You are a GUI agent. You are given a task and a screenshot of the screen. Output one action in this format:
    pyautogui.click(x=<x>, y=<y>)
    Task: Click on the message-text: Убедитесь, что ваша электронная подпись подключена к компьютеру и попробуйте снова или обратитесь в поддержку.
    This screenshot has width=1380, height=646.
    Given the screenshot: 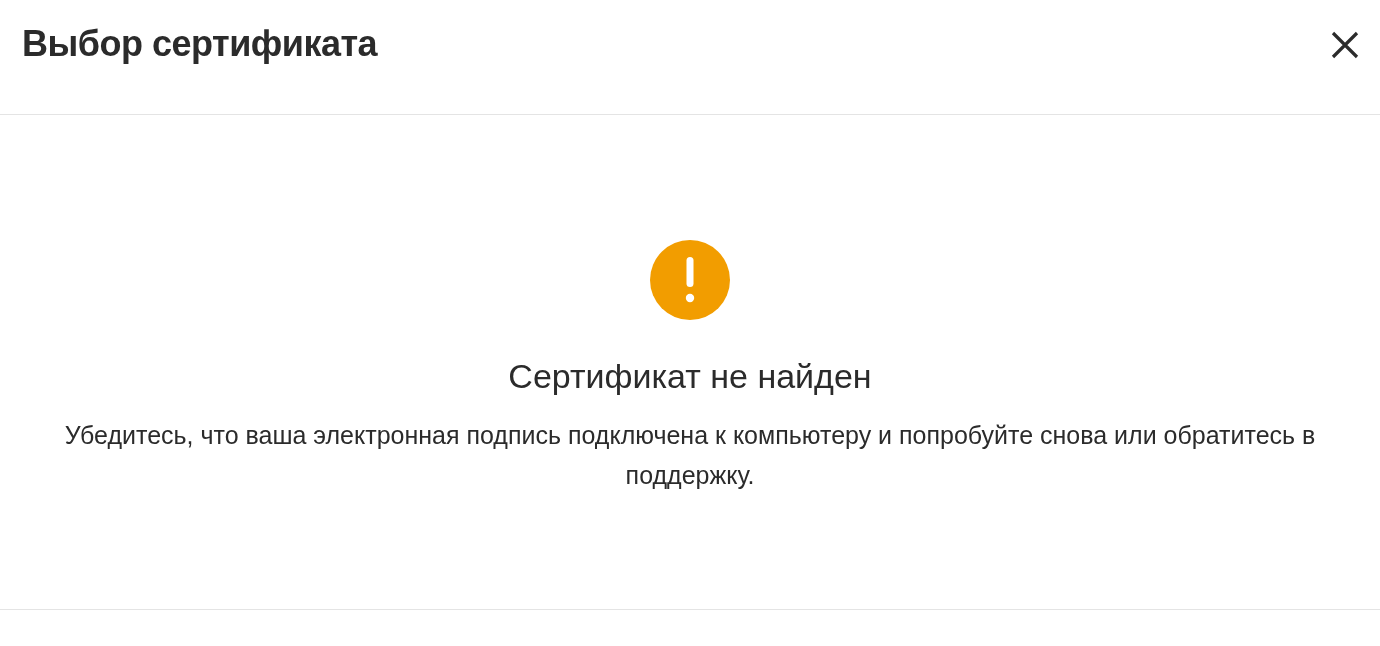 What is the action you would take?
    pyautogui.click(x=690, y=455)
    